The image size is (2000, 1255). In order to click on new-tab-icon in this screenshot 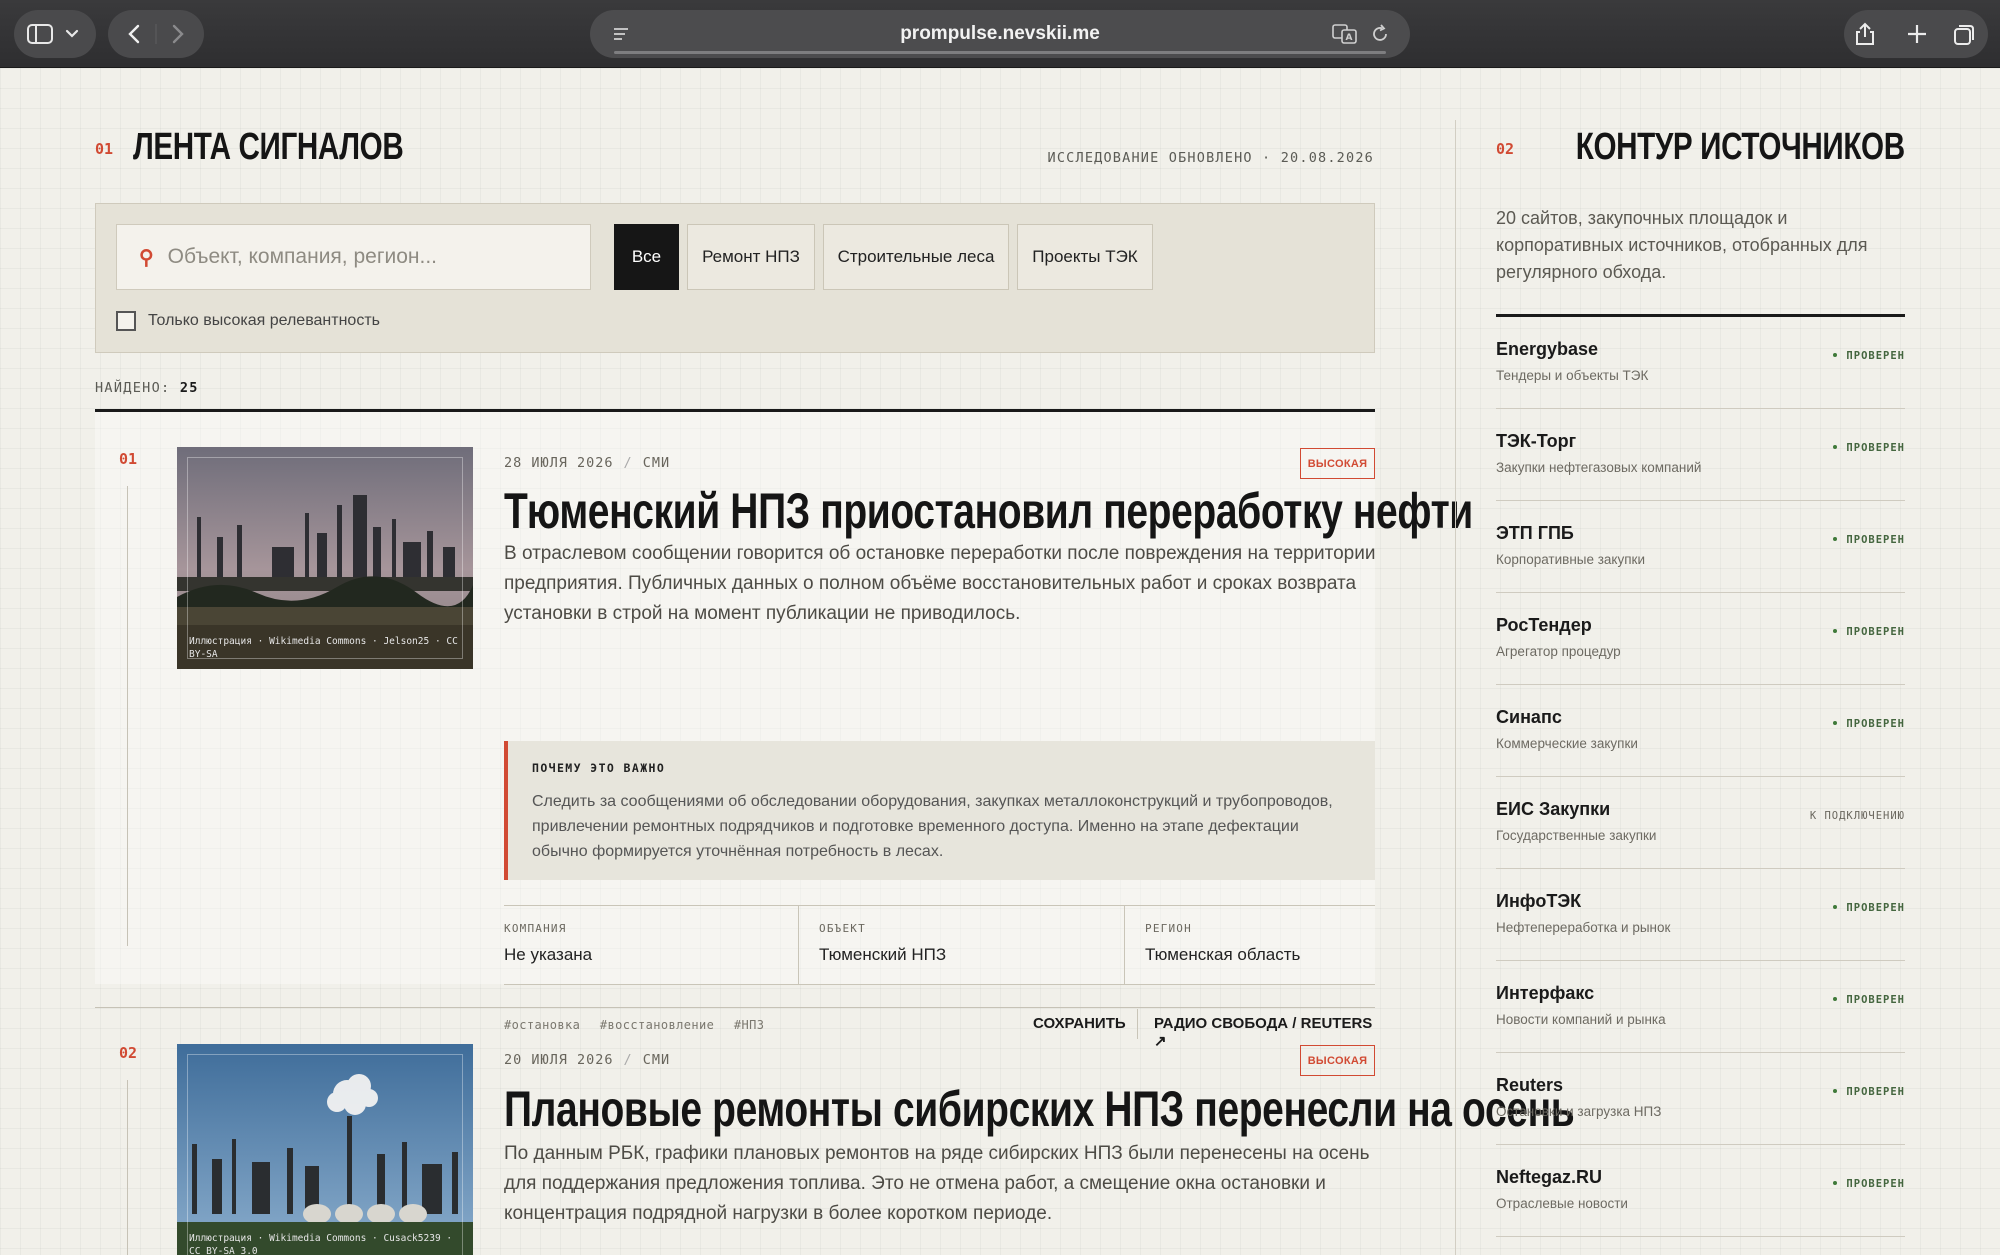, I will do `click(1917, 34)`.